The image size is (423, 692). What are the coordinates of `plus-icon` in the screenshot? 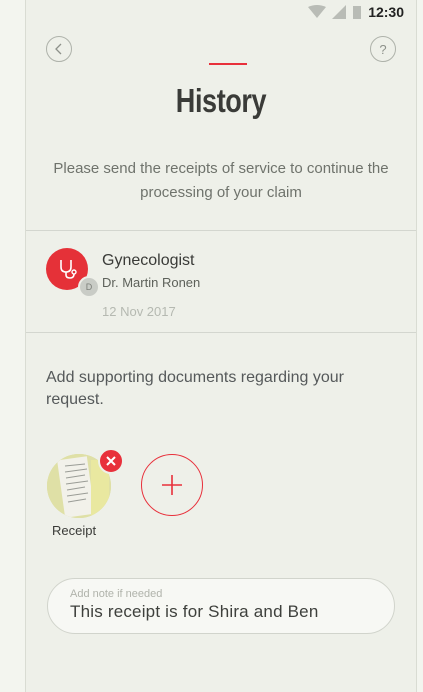 It's located at (172, 485).